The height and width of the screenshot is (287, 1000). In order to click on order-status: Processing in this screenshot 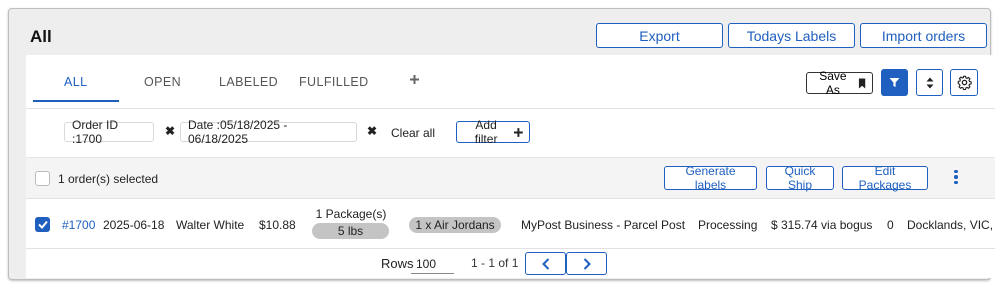, I will do `click(728, 225)`.